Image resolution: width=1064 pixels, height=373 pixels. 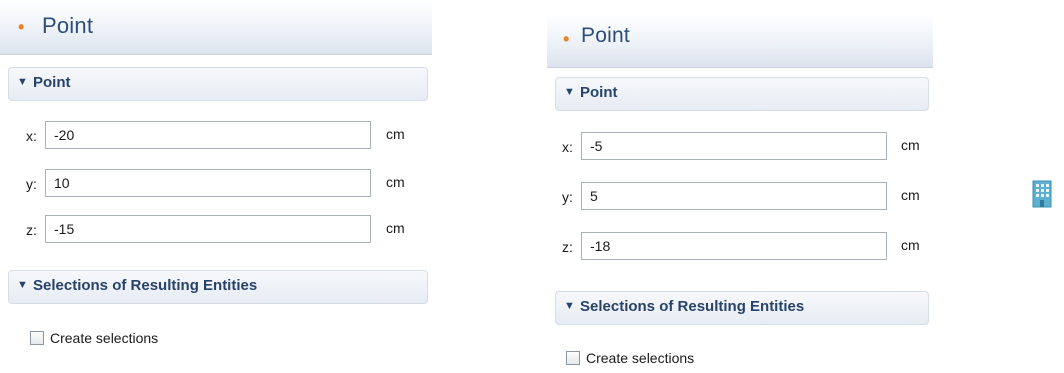 I want to click on building-icon, so click(x=1042, y=194).